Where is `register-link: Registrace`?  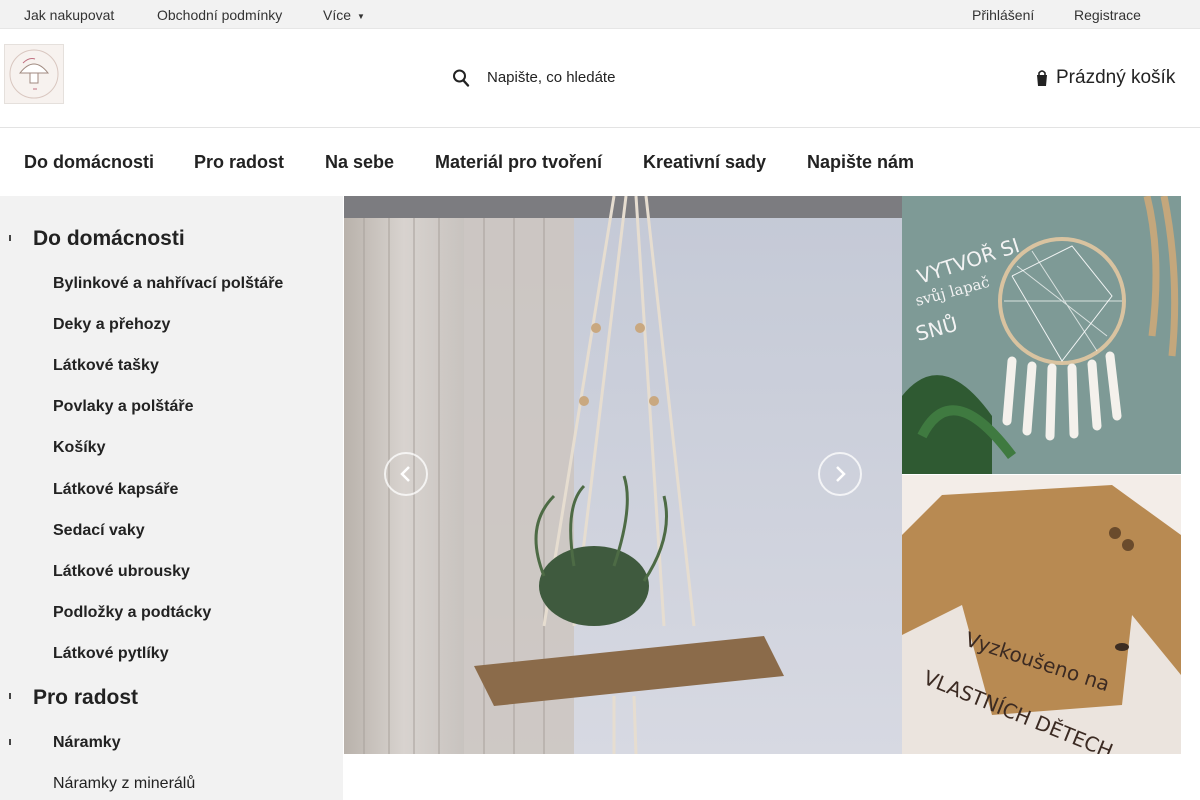
register-link: Registrace is located at coordinates (1107, 15).